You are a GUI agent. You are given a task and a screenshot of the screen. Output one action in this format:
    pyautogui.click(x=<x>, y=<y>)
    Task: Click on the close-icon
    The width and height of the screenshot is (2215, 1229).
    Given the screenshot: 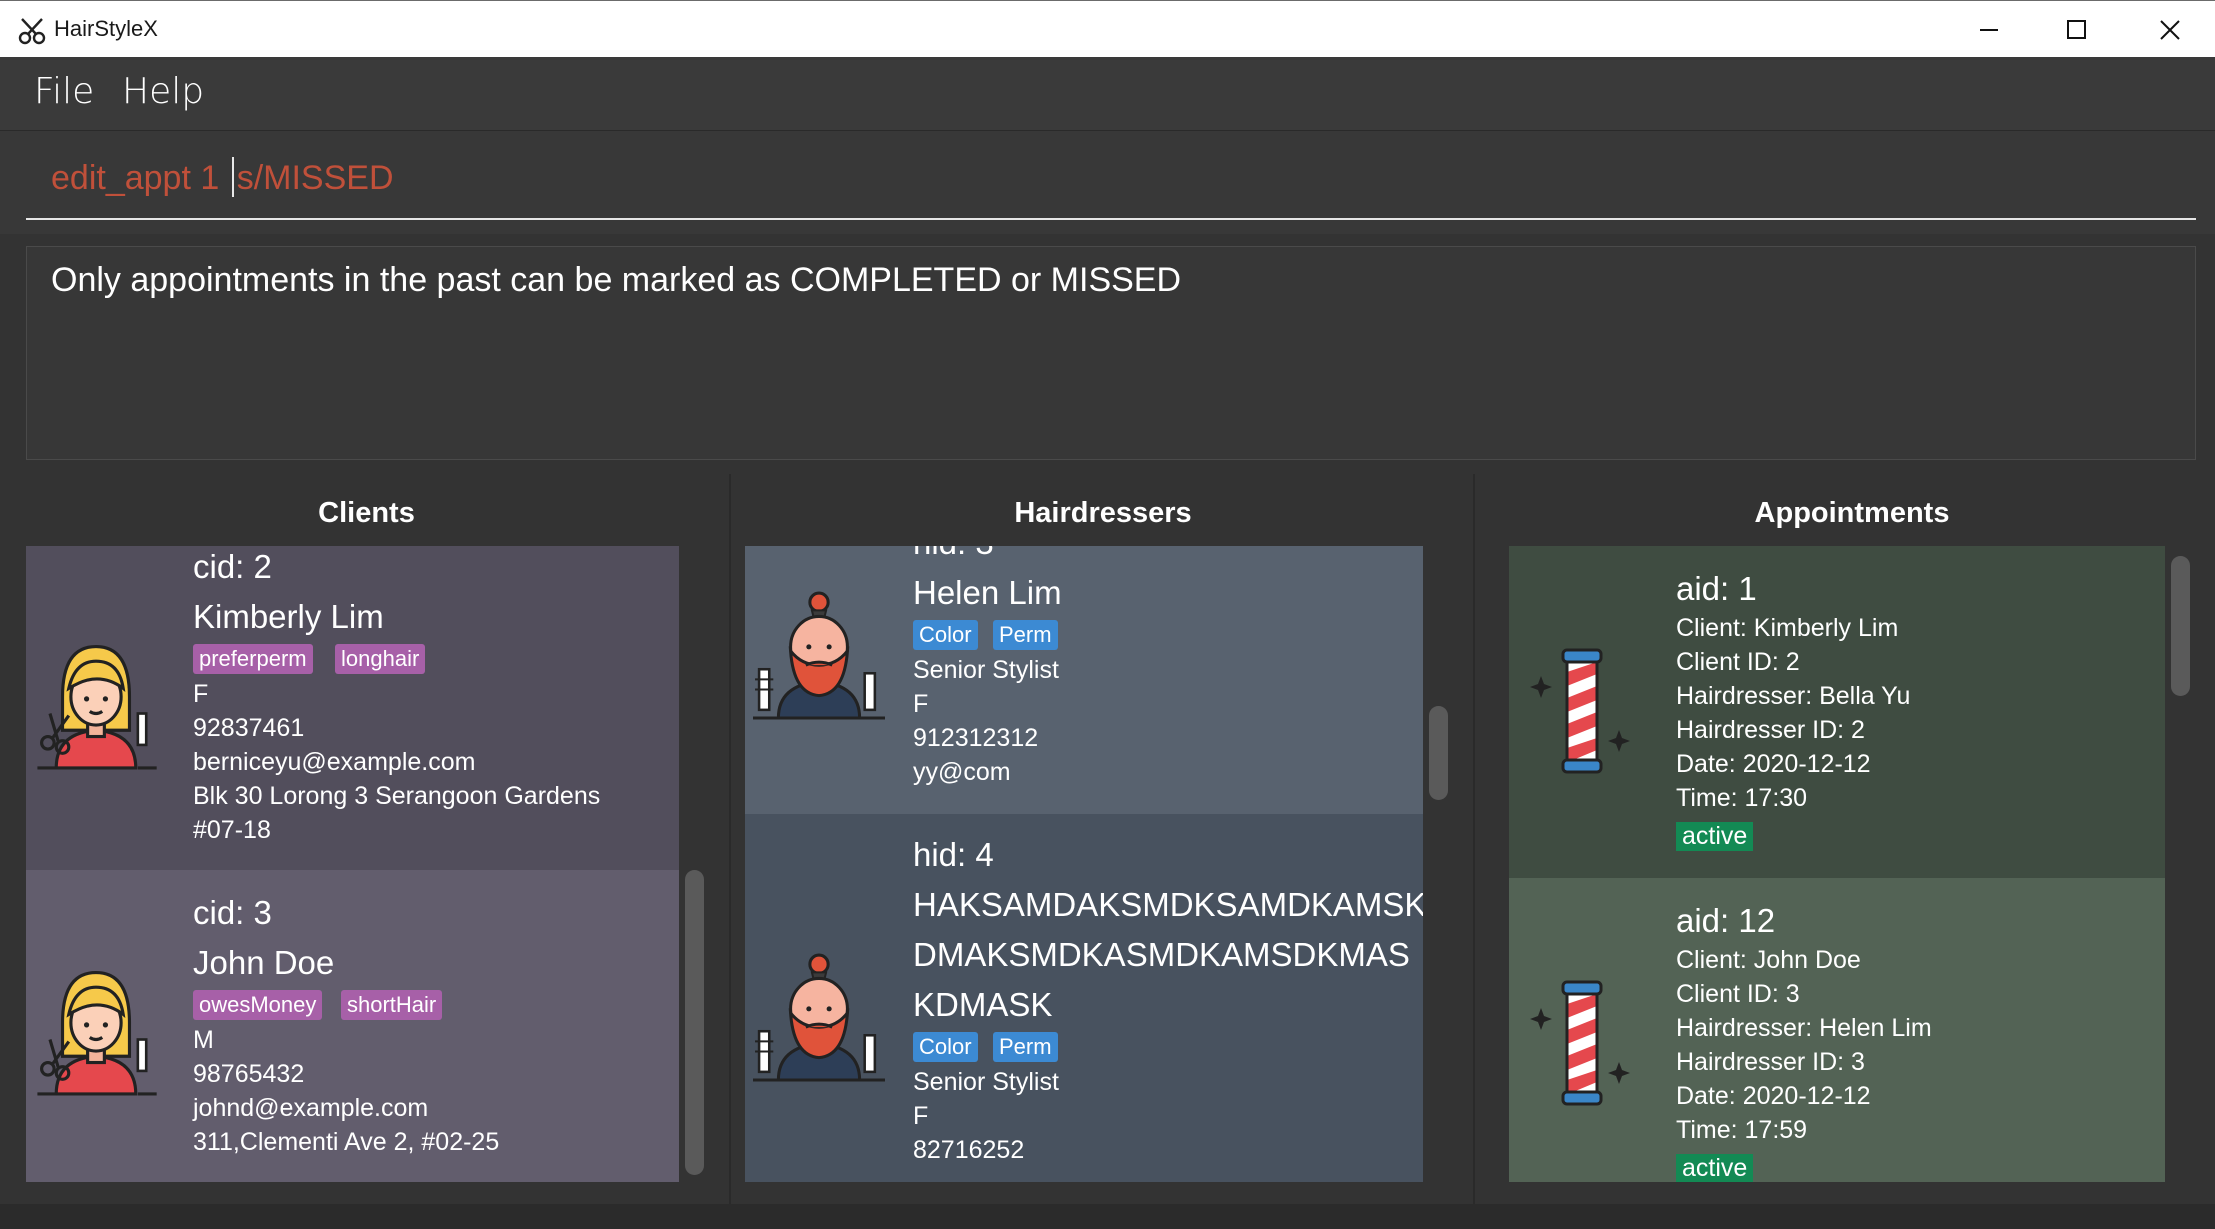 What is the action you would take?
    pyautogui.click(x=2170, y=30)
    